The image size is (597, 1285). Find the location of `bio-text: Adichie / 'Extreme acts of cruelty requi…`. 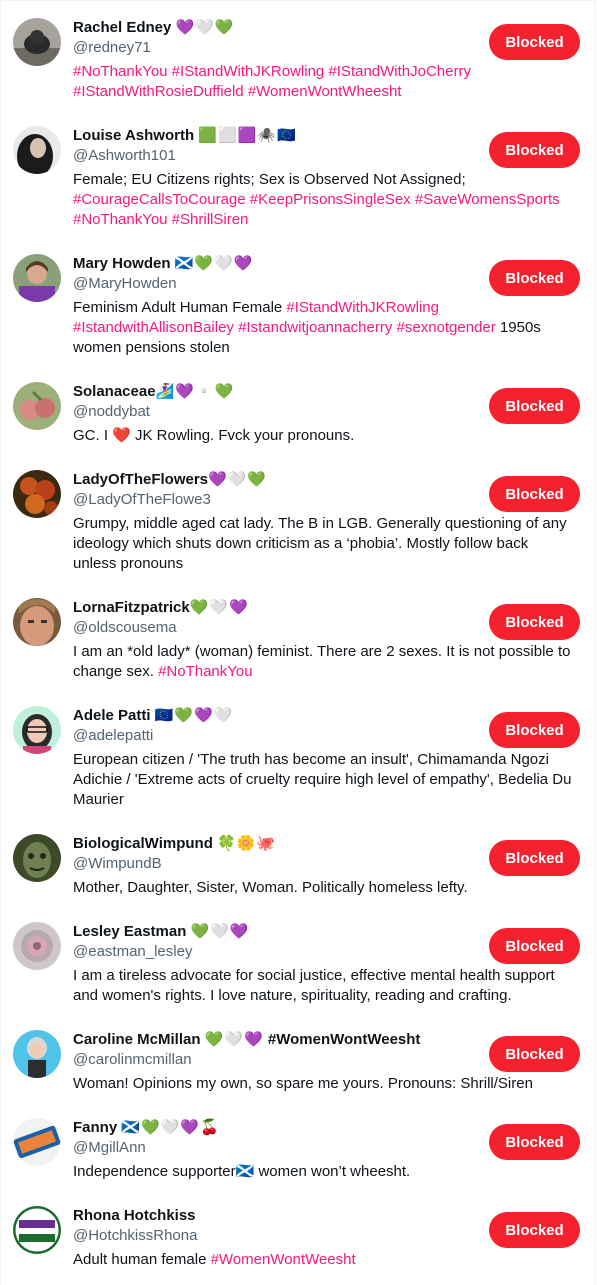

bio-text: Adichie / 'Extreme acts of cruelty requi… is located at coordinates (322, 779).